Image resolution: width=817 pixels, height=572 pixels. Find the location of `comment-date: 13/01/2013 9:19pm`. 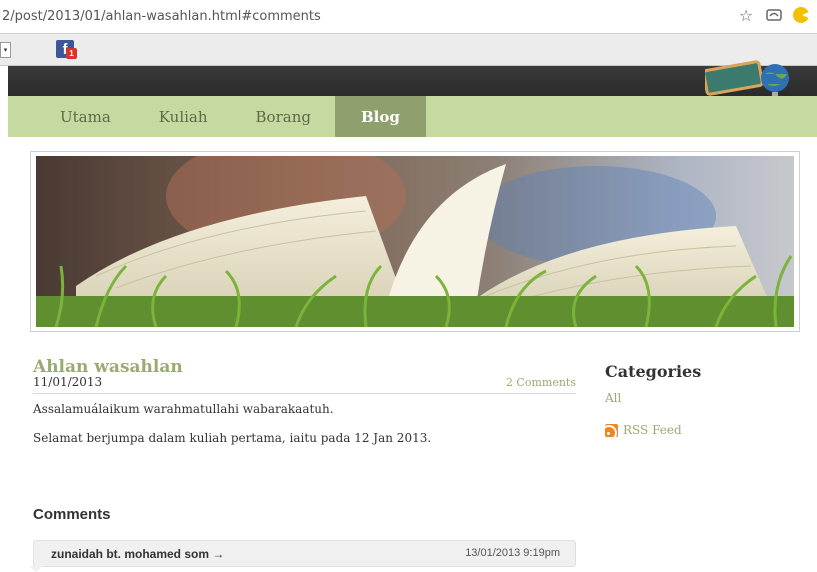

comment-date: 13/01/2013 9:19pm is located at coordinates (512, 553).